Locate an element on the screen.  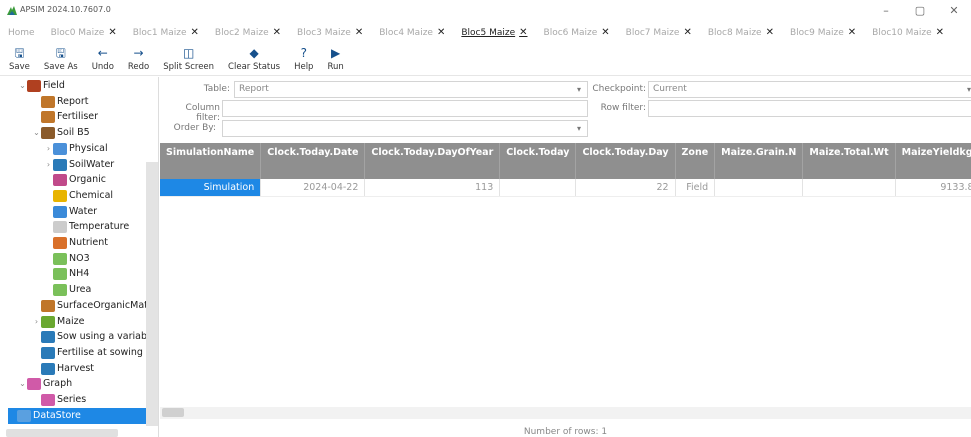
tree-node-surfaceorganicmatte: SurfaceOrganicMatte is located at coordinates (94, 306).